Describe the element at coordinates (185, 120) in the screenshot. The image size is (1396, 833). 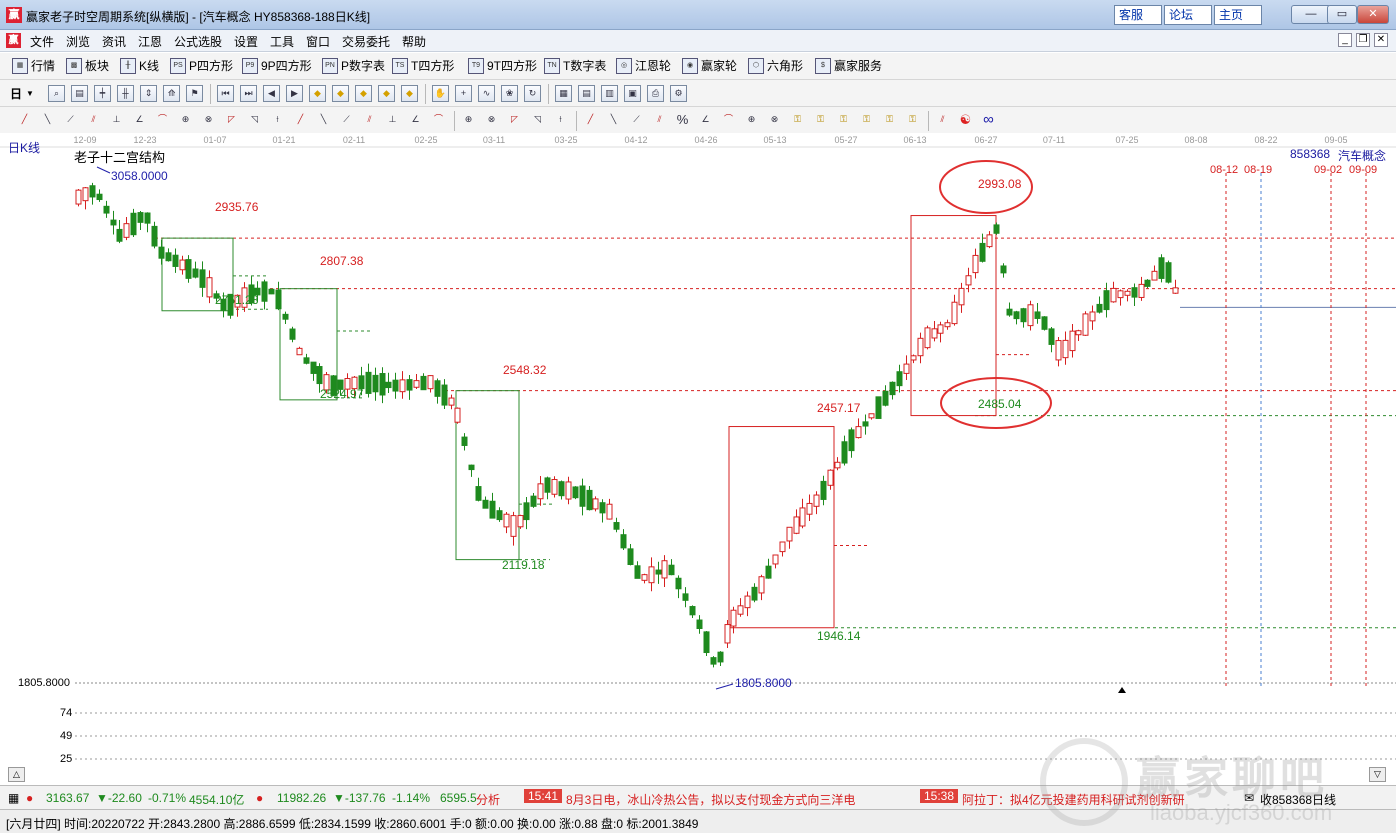
I see `circle-line-icon: ⊕` at that location.